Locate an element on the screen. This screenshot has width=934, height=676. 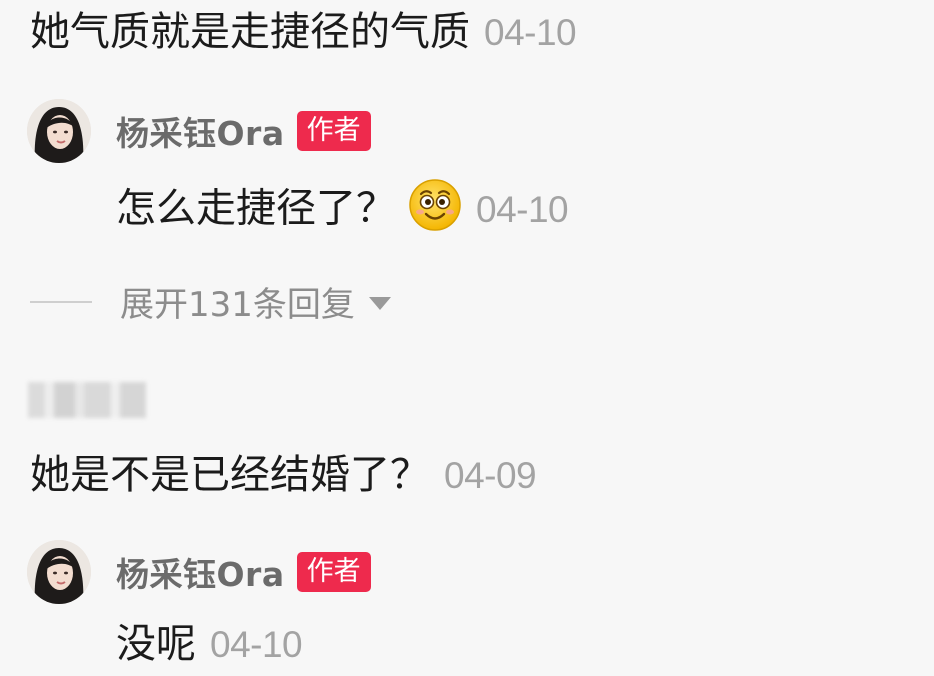
reply-text-2: 没呢 04-10 is located at coordinates (209, 644).